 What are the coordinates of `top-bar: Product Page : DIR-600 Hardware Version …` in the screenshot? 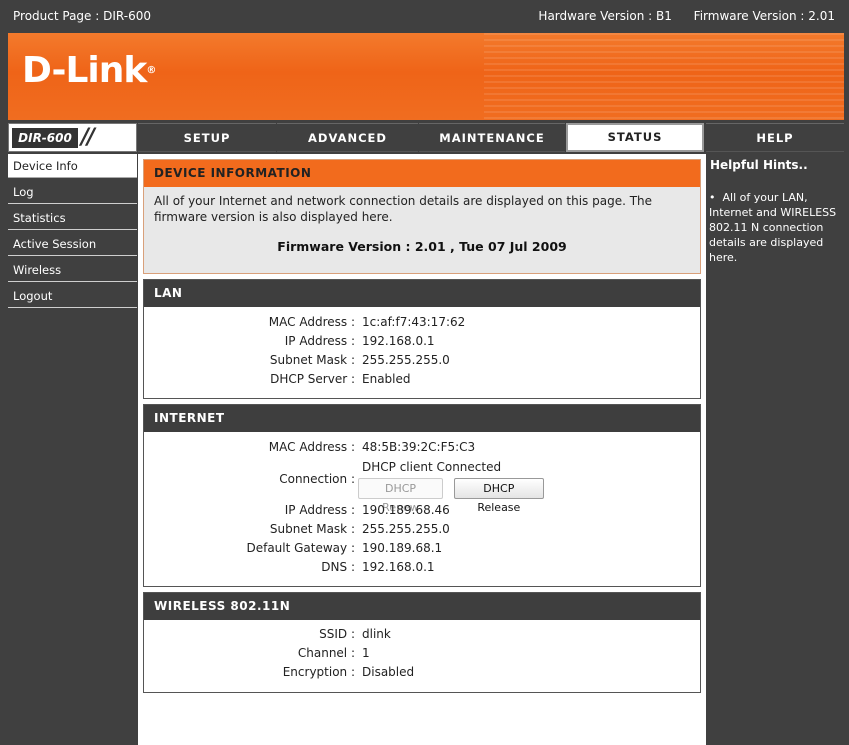 It's located at (424, 16).